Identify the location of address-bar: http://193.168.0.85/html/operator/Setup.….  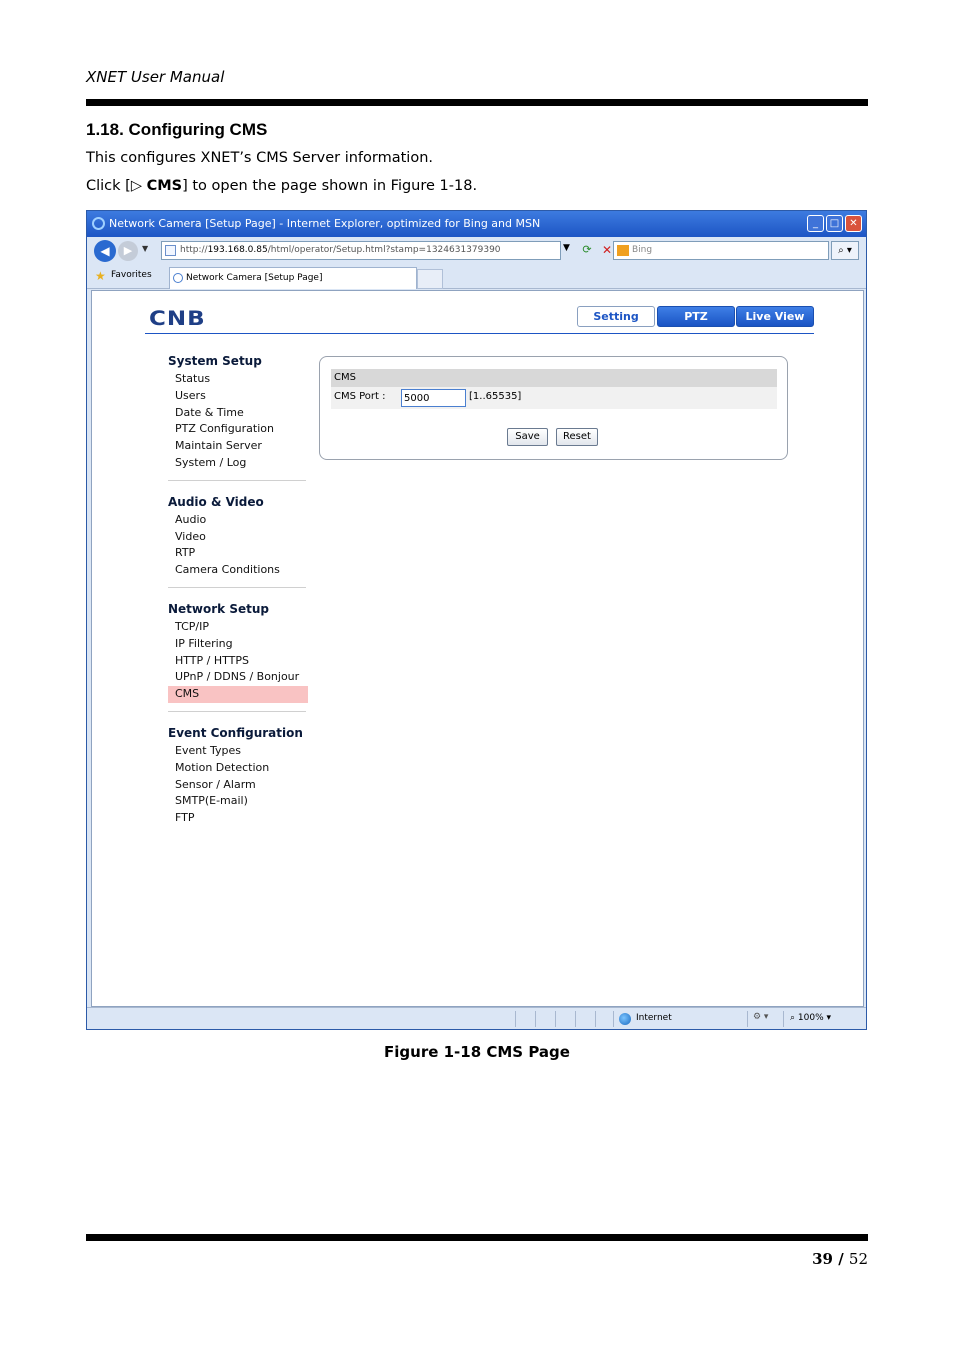
(361, 250).